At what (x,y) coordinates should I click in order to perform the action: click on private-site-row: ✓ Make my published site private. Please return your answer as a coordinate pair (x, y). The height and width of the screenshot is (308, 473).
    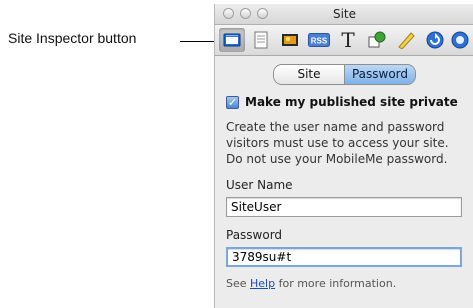
    Looking at the image, I should click on (345, 102).